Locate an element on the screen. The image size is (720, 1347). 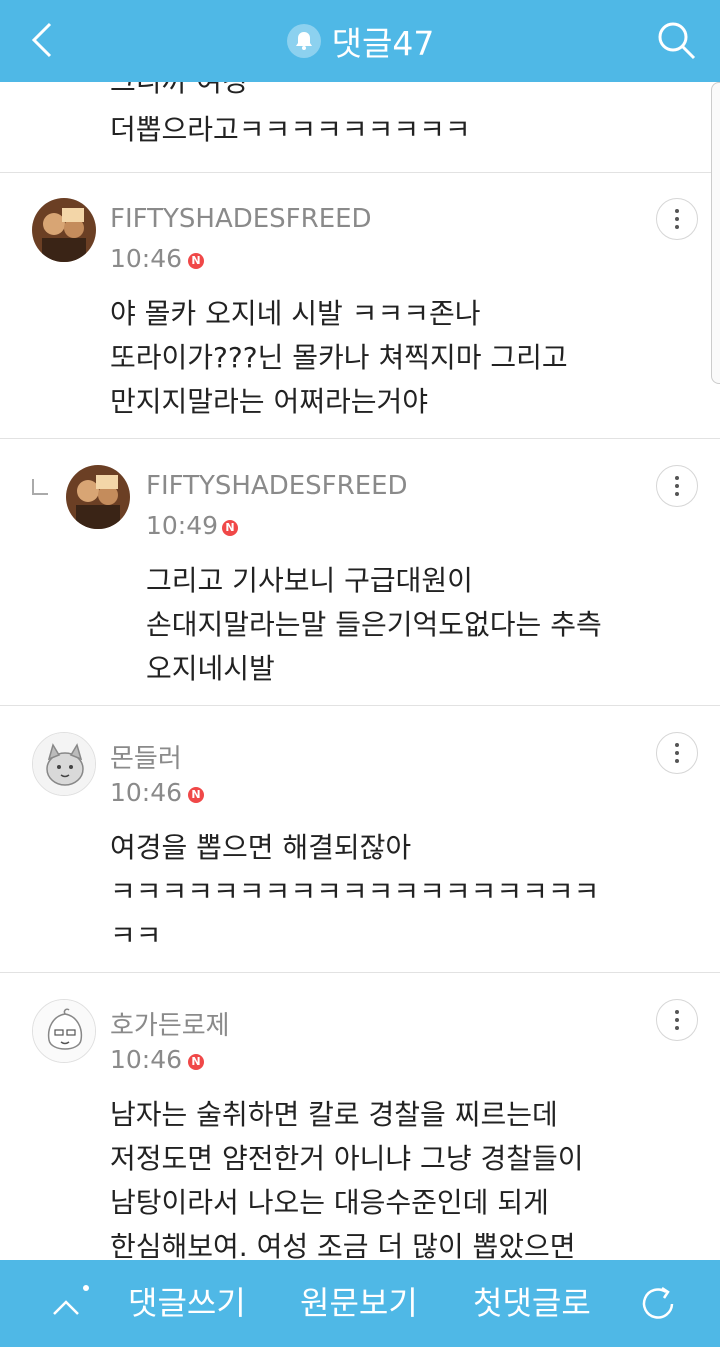
view-original-button: 원문보기 is located at coordinates (359, 1303).